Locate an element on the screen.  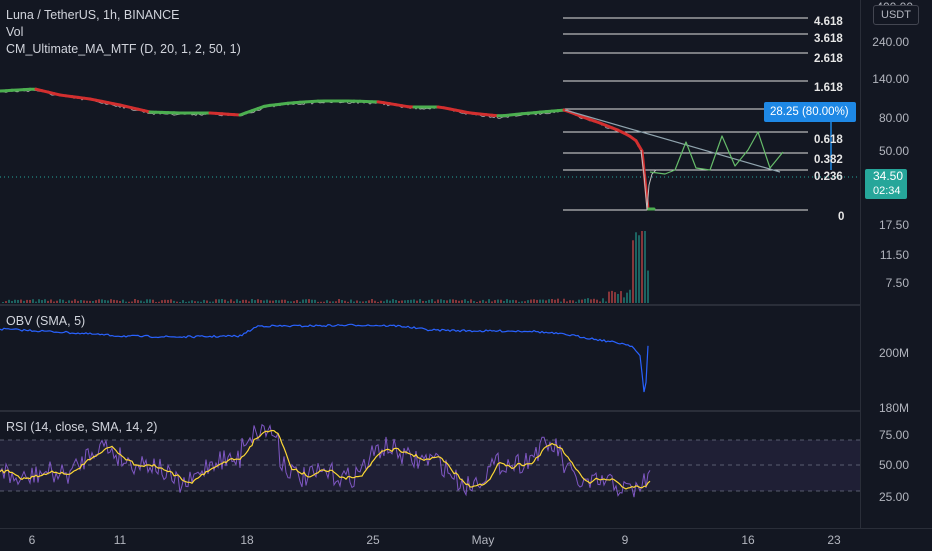
price-tick: 17.50 is located at coordinates (894, 225).